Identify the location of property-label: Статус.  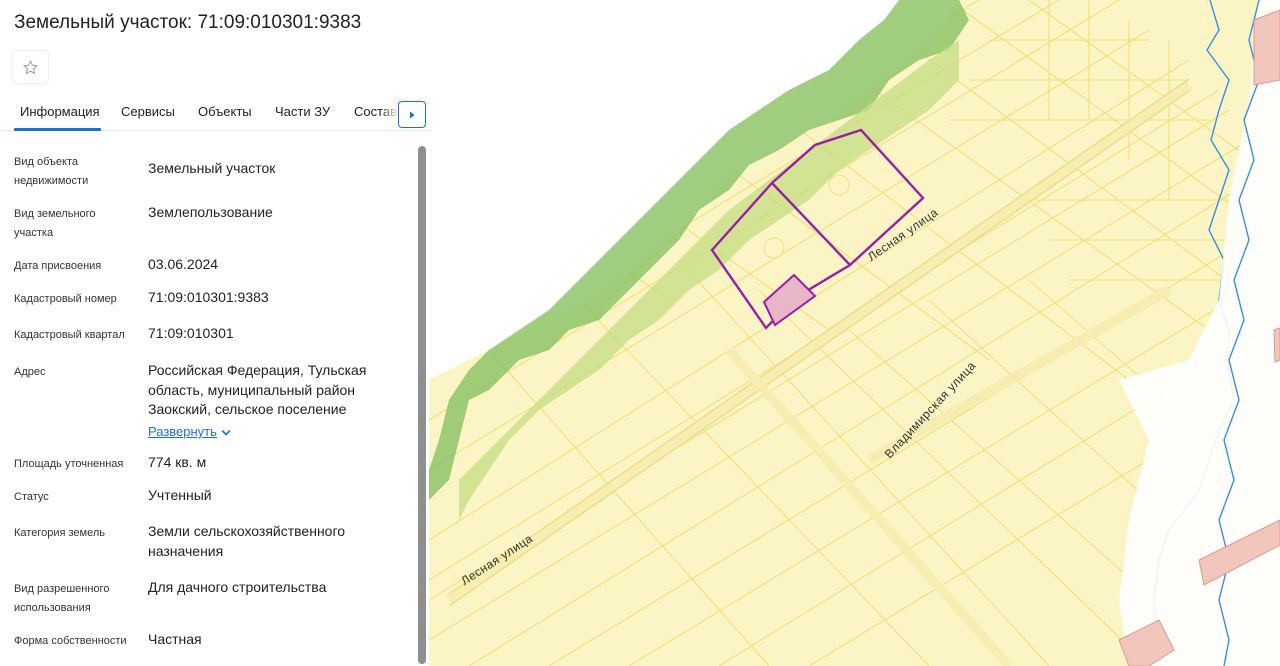
(31, 497).